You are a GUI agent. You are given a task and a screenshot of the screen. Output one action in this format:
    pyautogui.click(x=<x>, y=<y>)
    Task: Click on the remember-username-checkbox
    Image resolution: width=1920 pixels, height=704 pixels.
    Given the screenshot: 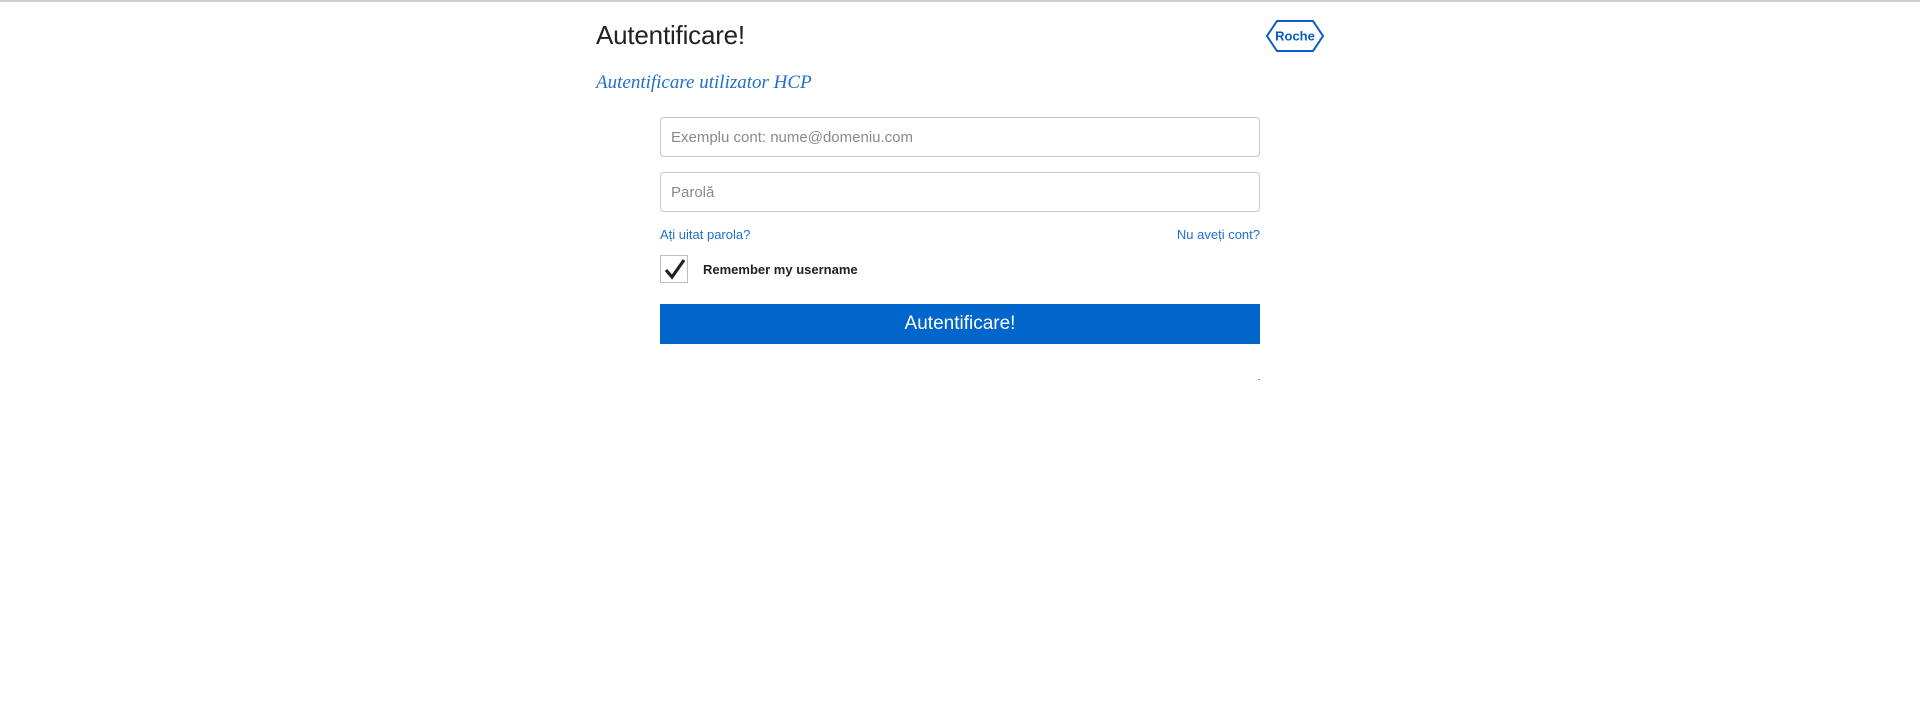 What is the action you would take?
    pyautogui.click(x=674, y=269)
    